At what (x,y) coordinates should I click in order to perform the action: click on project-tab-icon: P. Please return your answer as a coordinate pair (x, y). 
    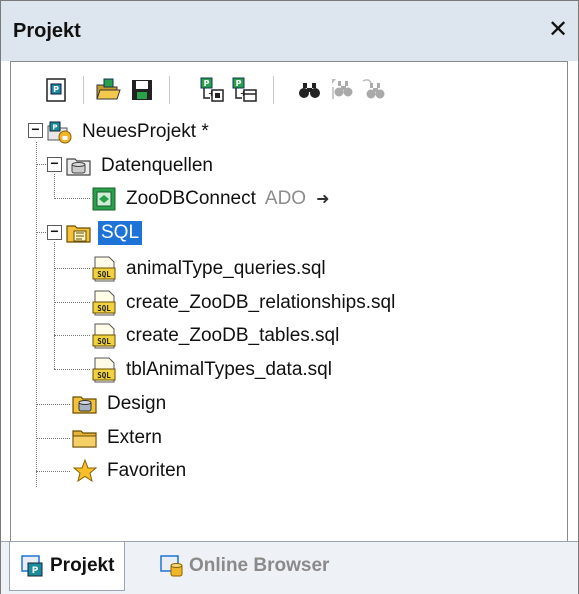
    Looking at the image, I should click on (32, 566).